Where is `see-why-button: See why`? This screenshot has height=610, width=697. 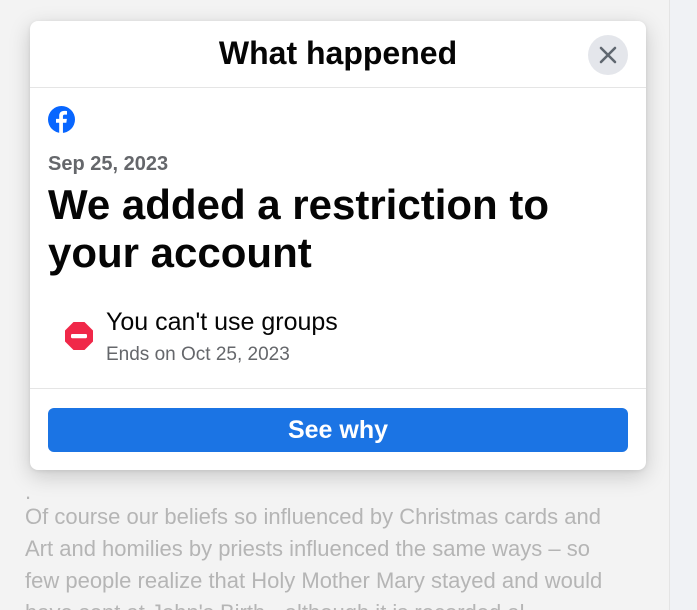
see-why-button: See why is located at coordinates (338, 430).